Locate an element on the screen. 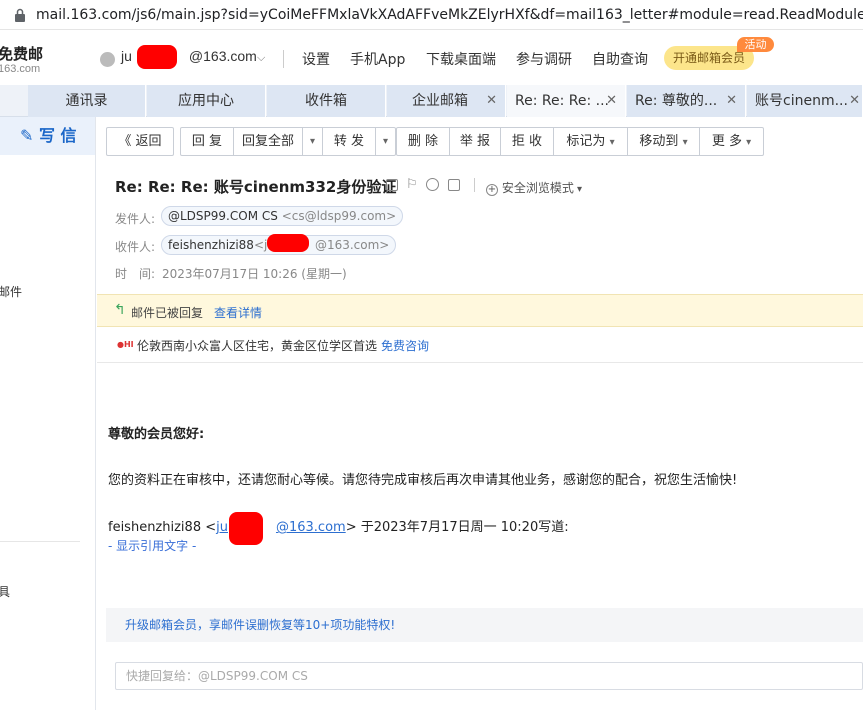 The width and height of the screenshot is (863, 710). mail-time: 2023年07月17日 10:26 (星期一) is located at coordinates (254, 274).